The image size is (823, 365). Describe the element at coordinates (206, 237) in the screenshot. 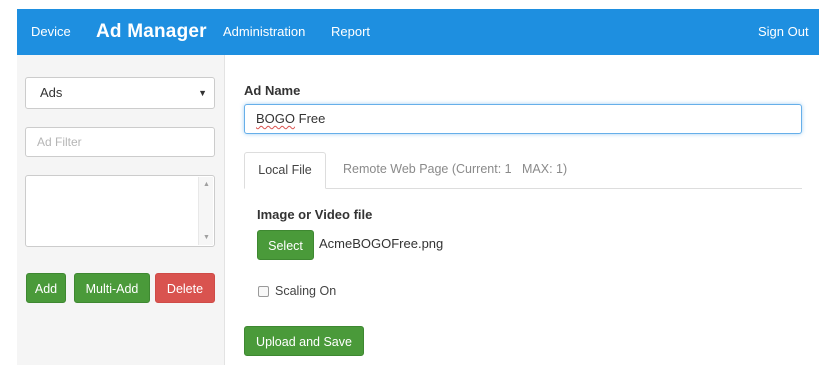

I see `scroll-down-icon: ▼` at that location.